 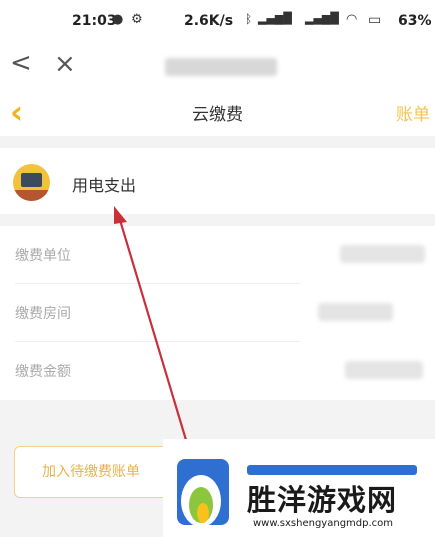 I want to click on watermark: 胜洋游戏网 www.sxshengyangmdp.com, so click(x=299, y=488).